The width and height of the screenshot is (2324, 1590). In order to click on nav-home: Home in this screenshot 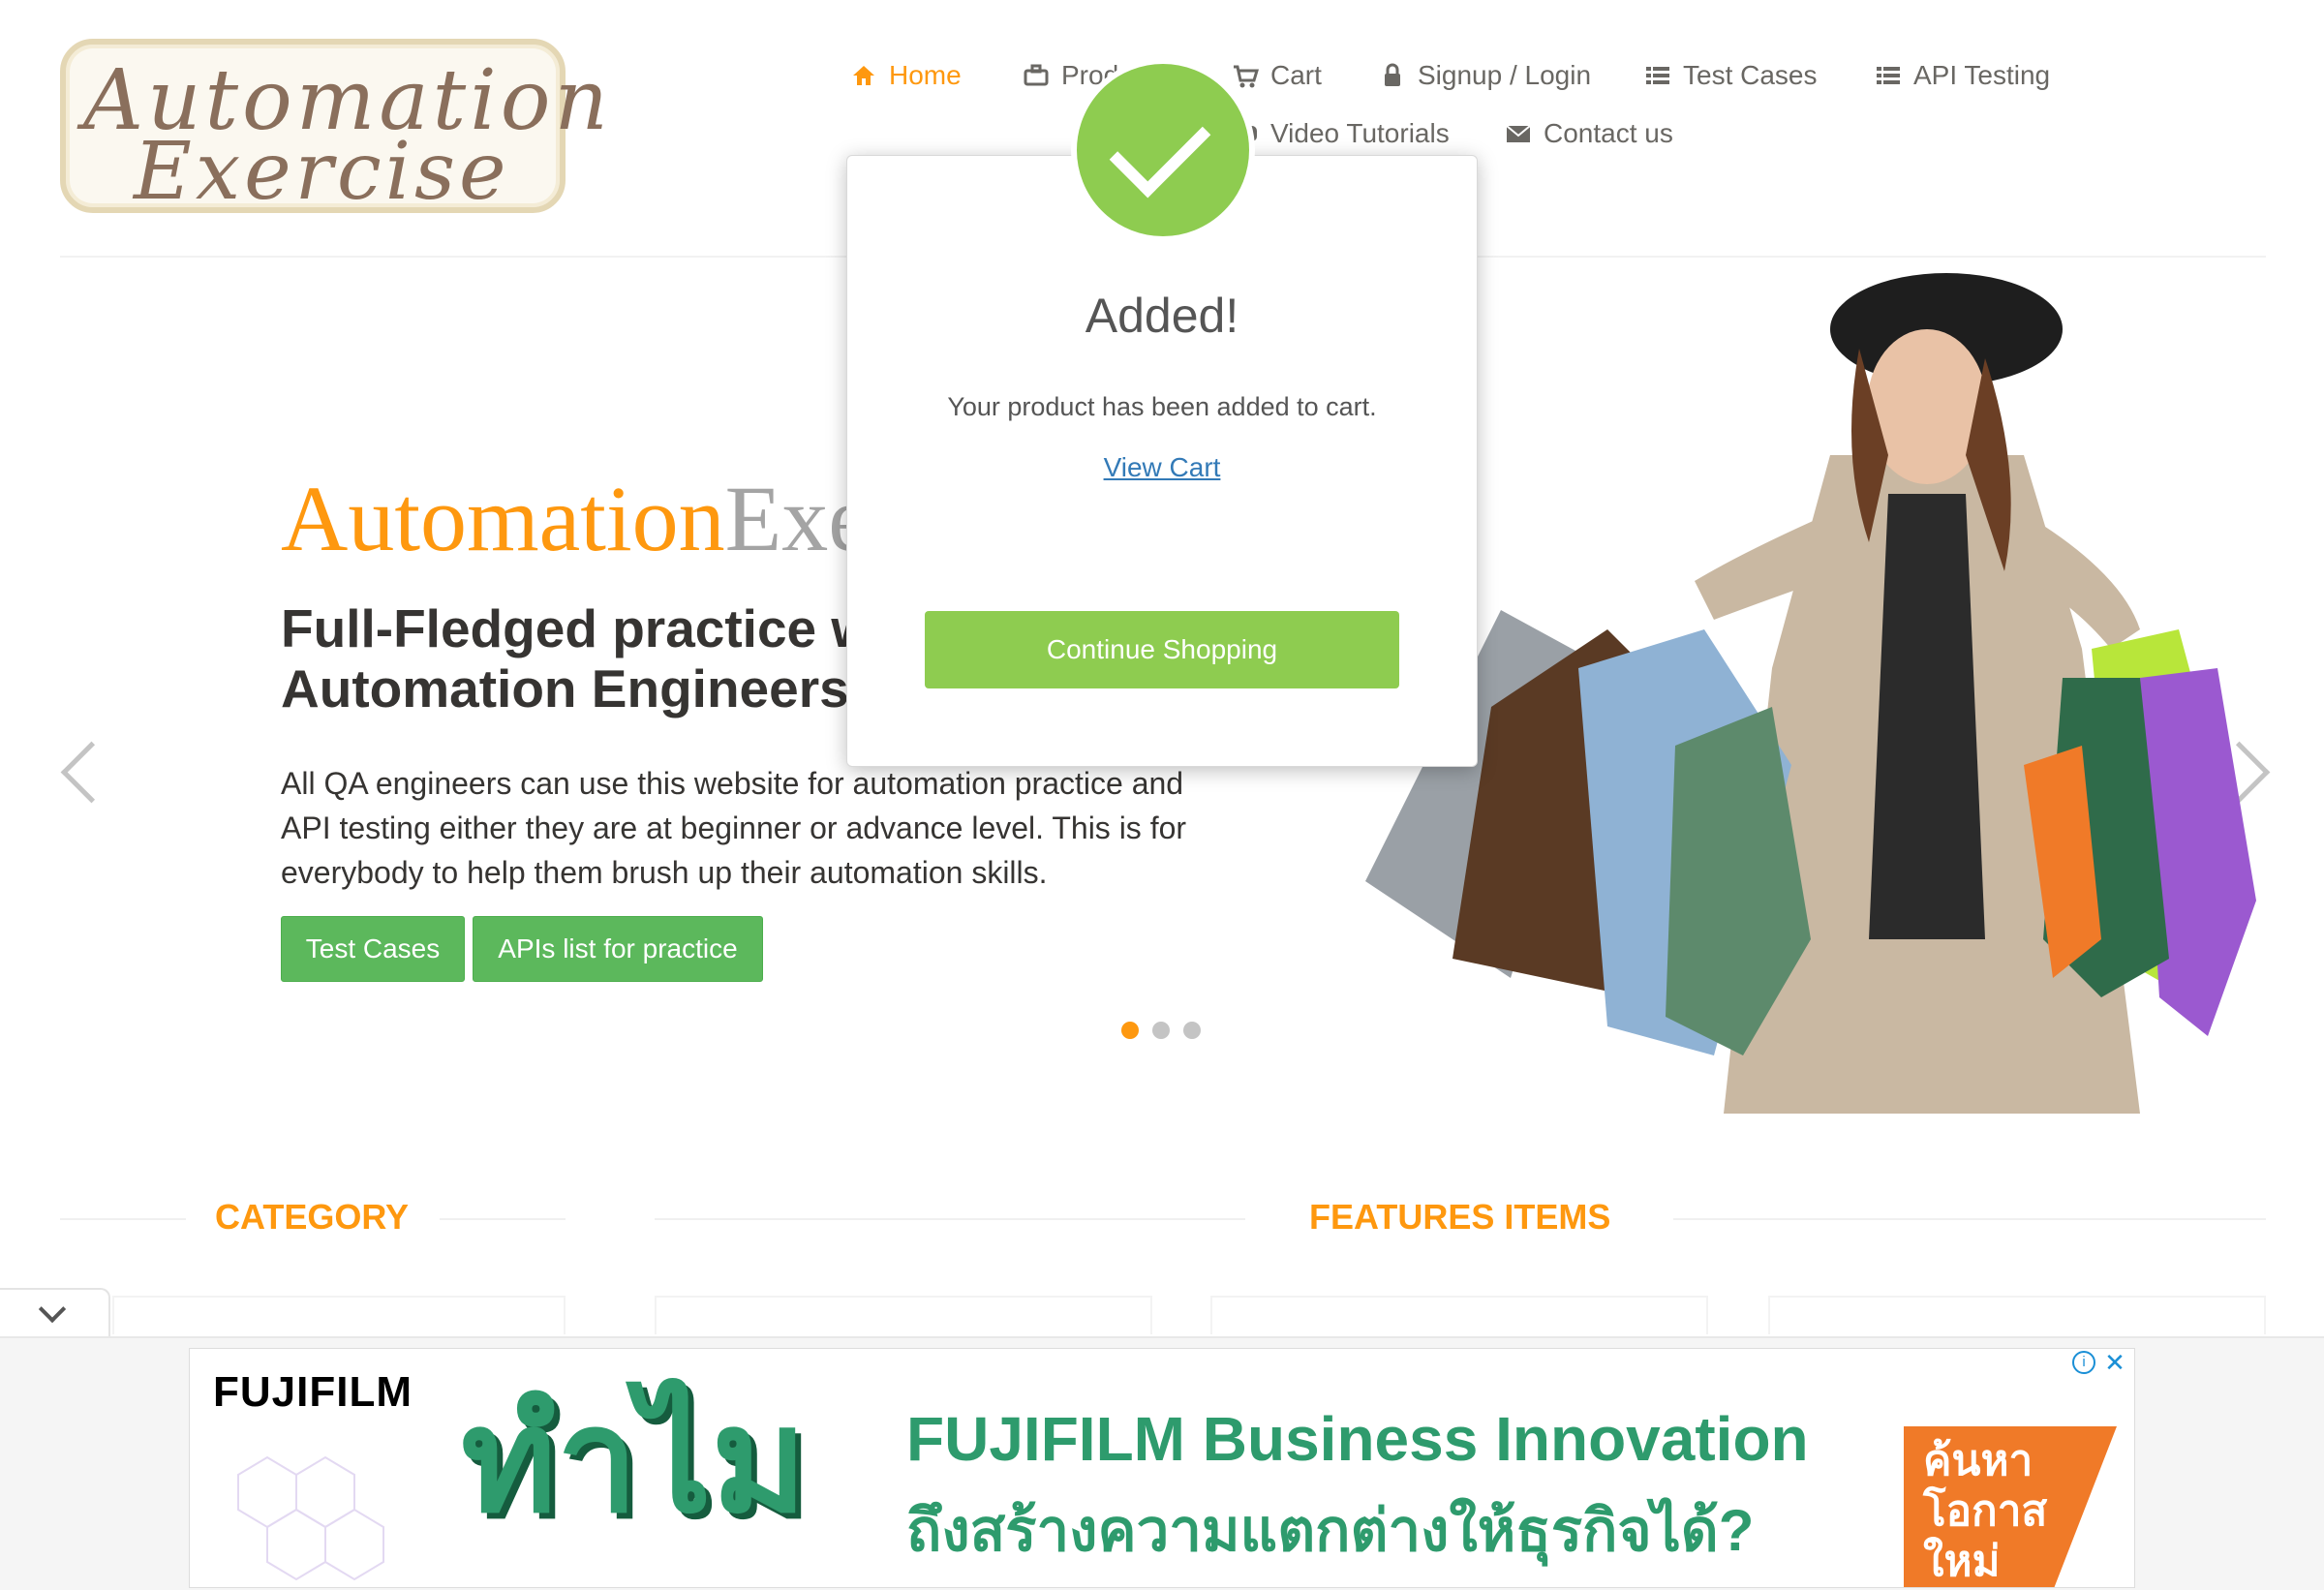, I will do `click(906, 75)`.